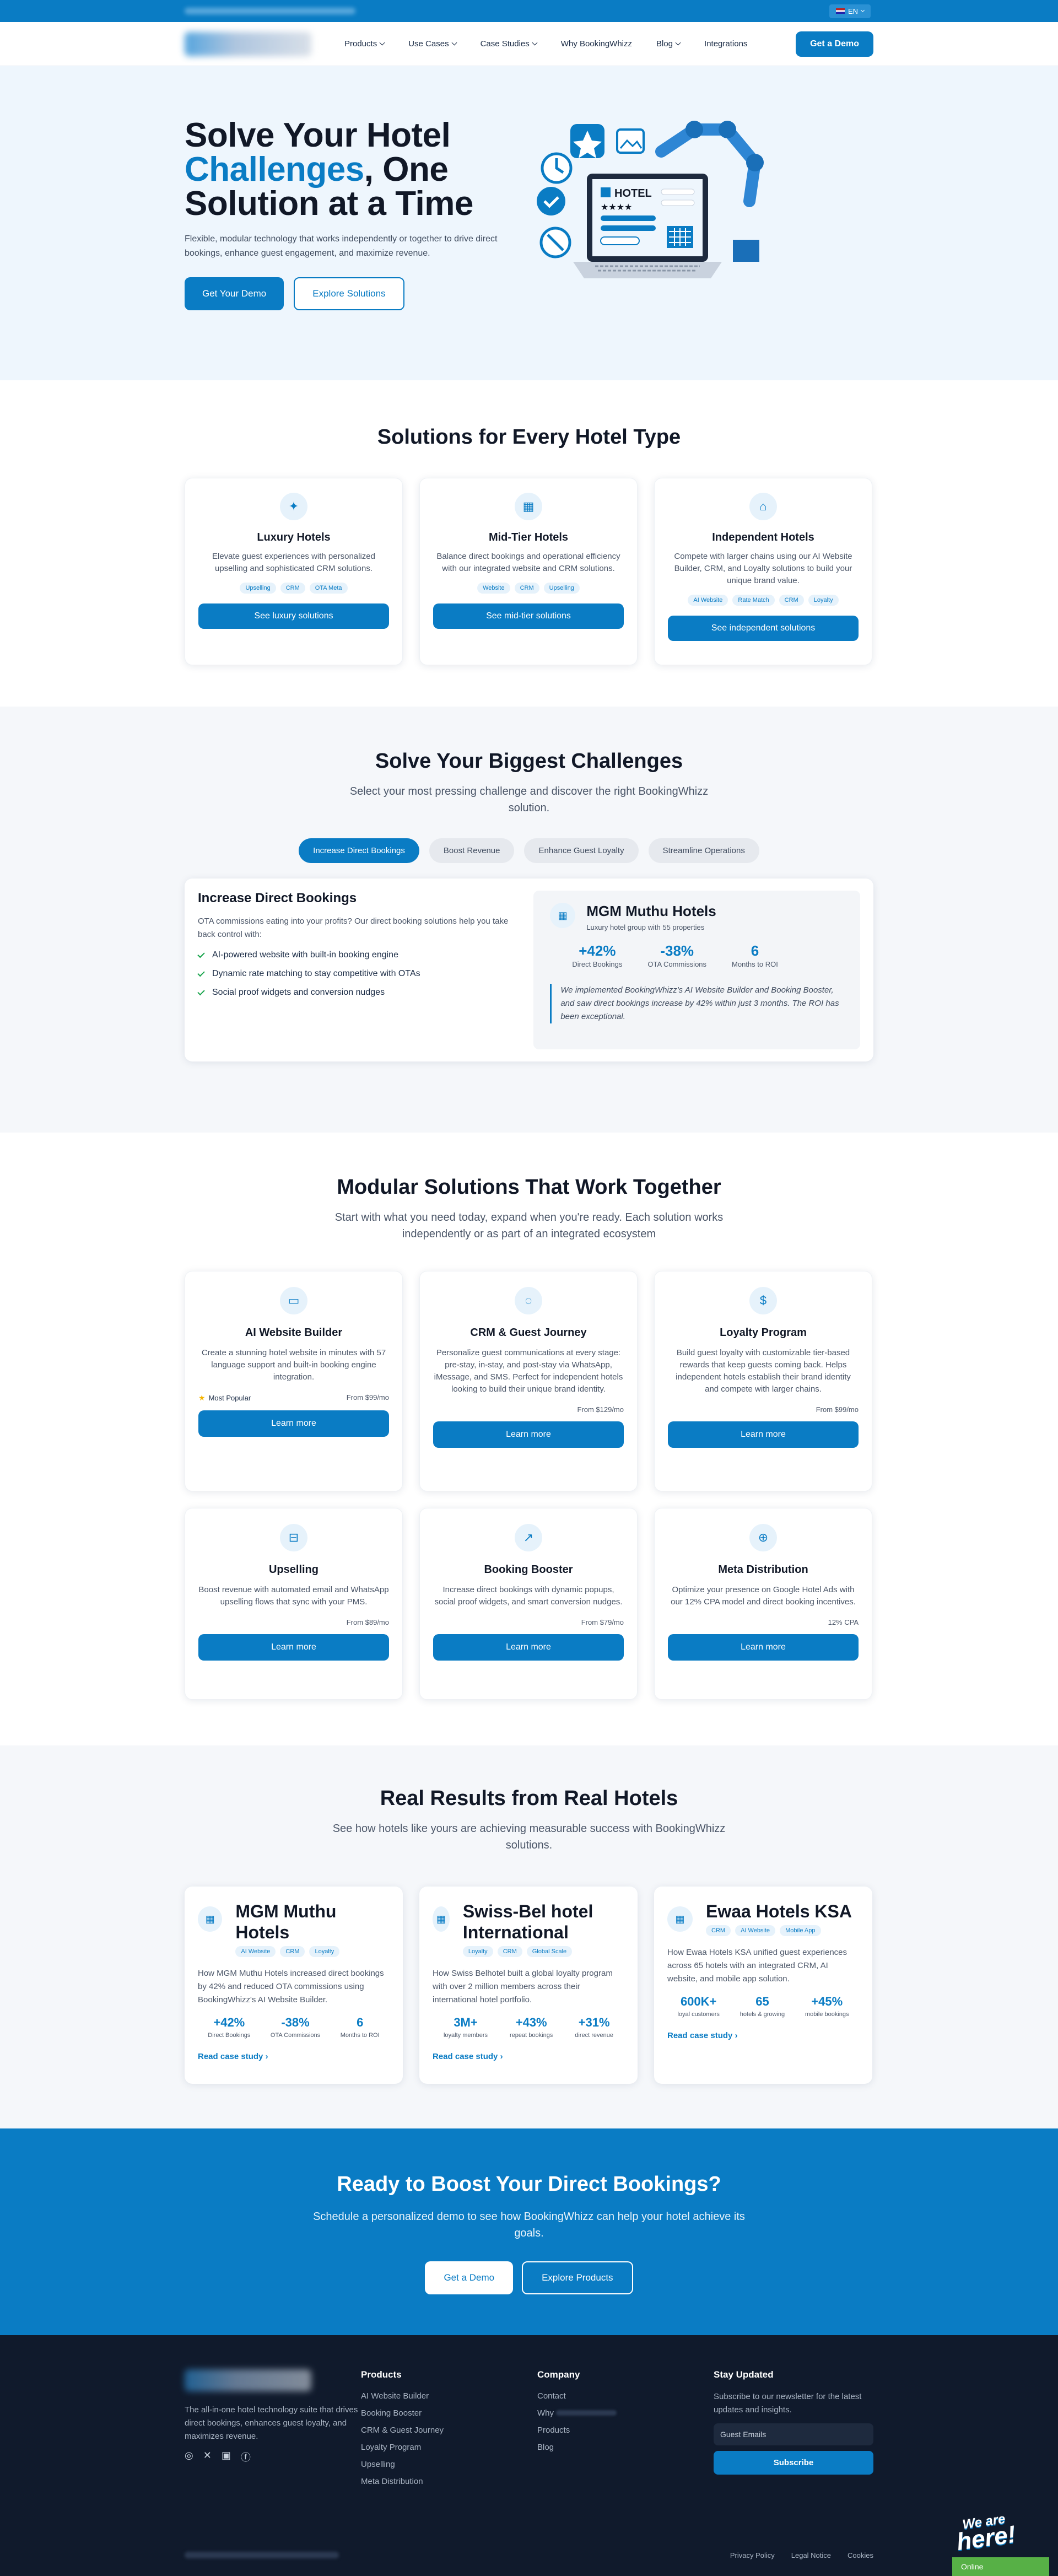  What do you see at coordinates (449, 2465) in the screenshot?
I see `footer-link: Upselling` at bounding box center [449, 2465].